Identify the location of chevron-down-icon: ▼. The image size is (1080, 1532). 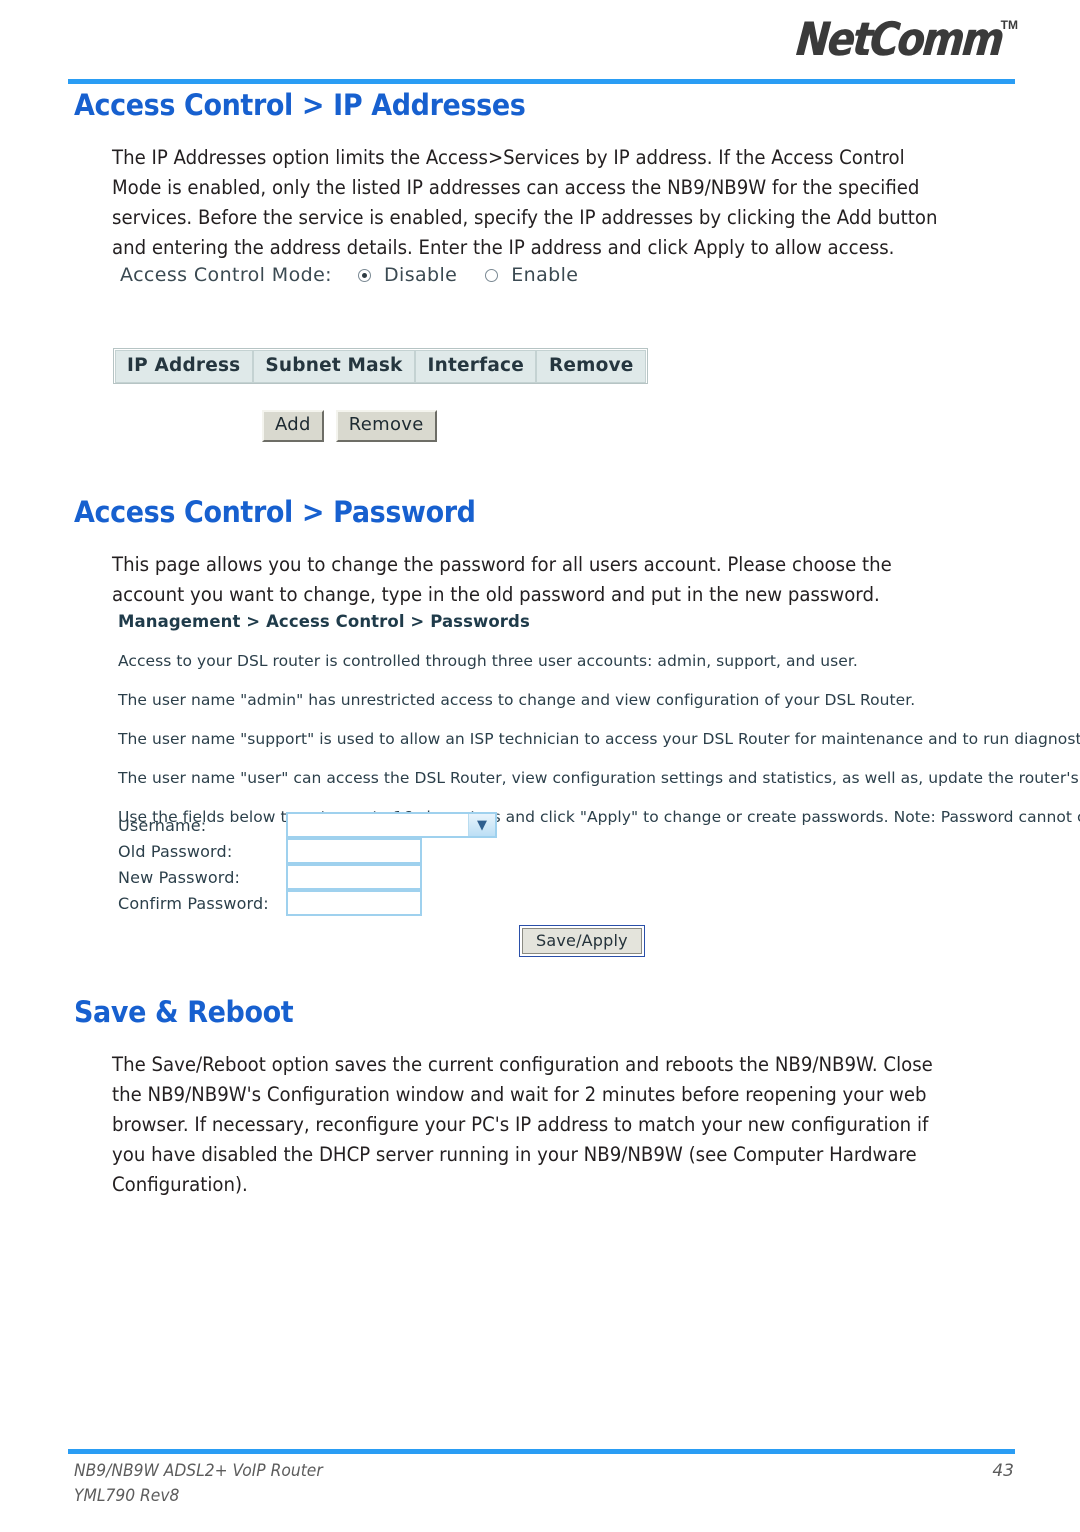
(481, 825).